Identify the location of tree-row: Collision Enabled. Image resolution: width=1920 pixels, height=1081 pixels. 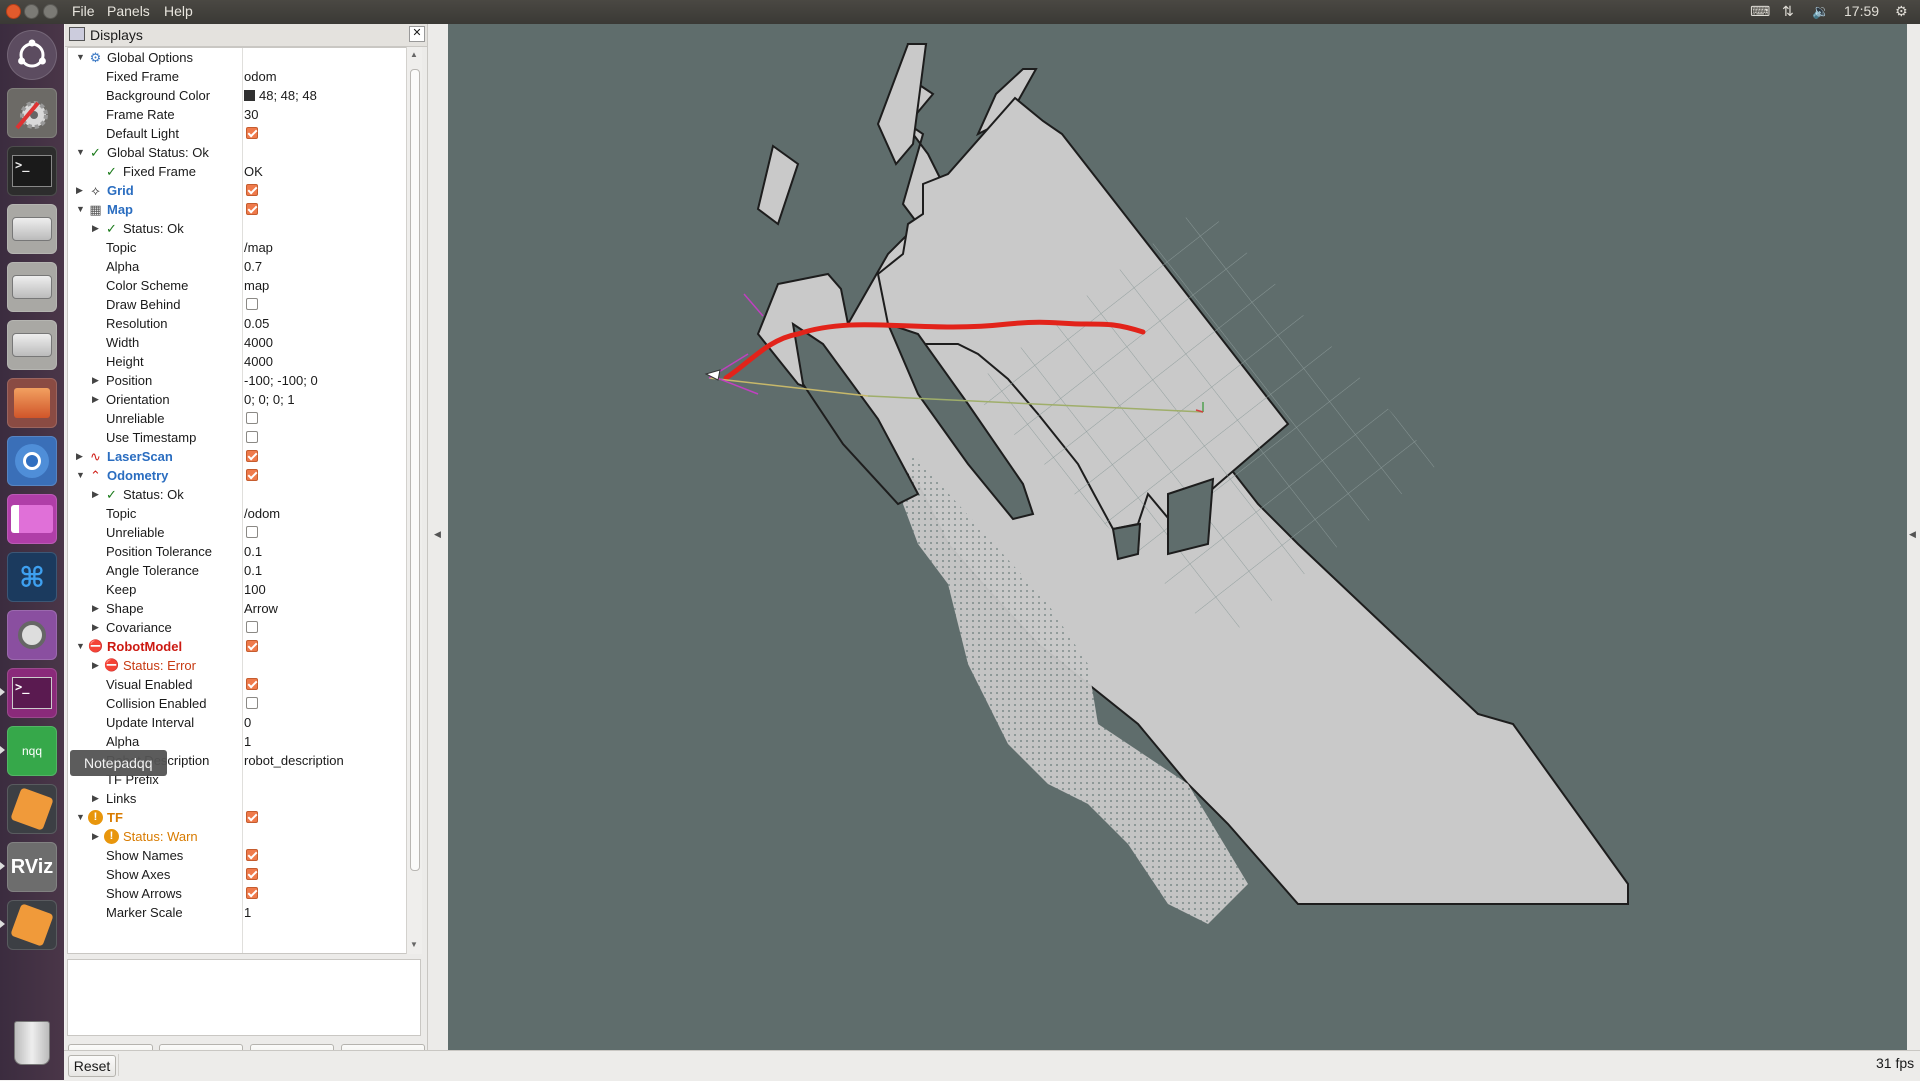
(238, 703).